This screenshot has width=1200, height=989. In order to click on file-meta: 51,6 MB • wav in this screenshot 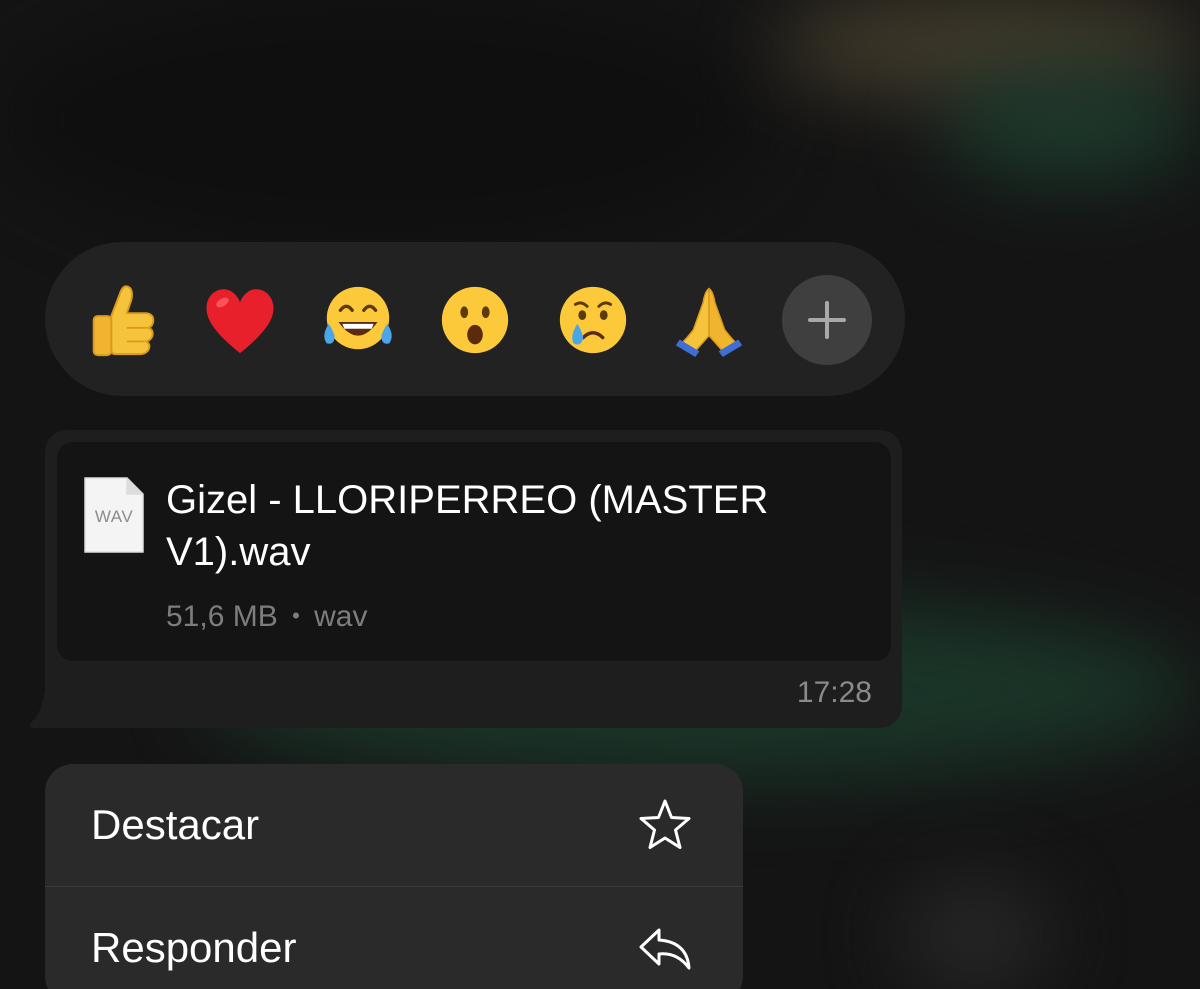, I will do `click(266, 617)`.